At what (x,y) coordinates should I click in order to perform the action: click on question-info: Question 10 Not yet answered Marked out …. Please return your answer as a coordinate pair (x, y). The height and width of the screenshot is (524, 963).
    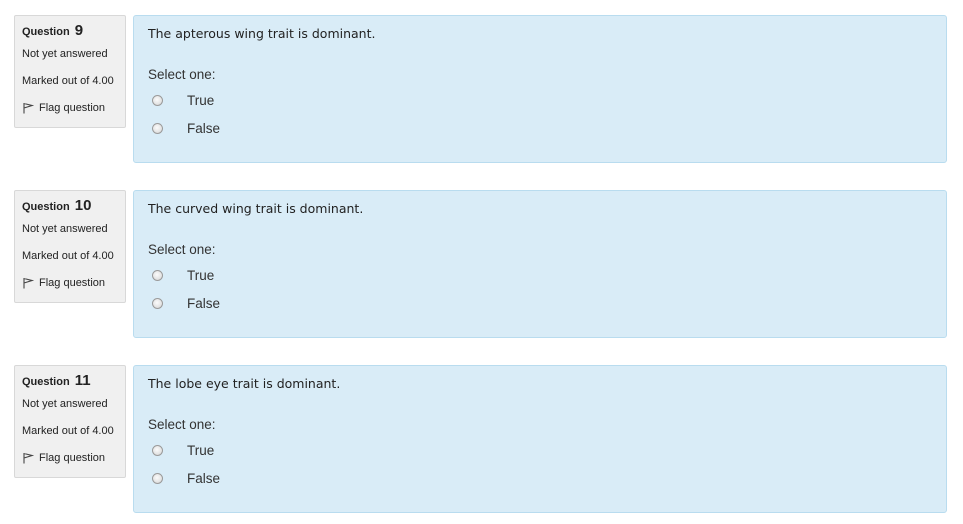
    Looking at the image, I should click on (70, 246).